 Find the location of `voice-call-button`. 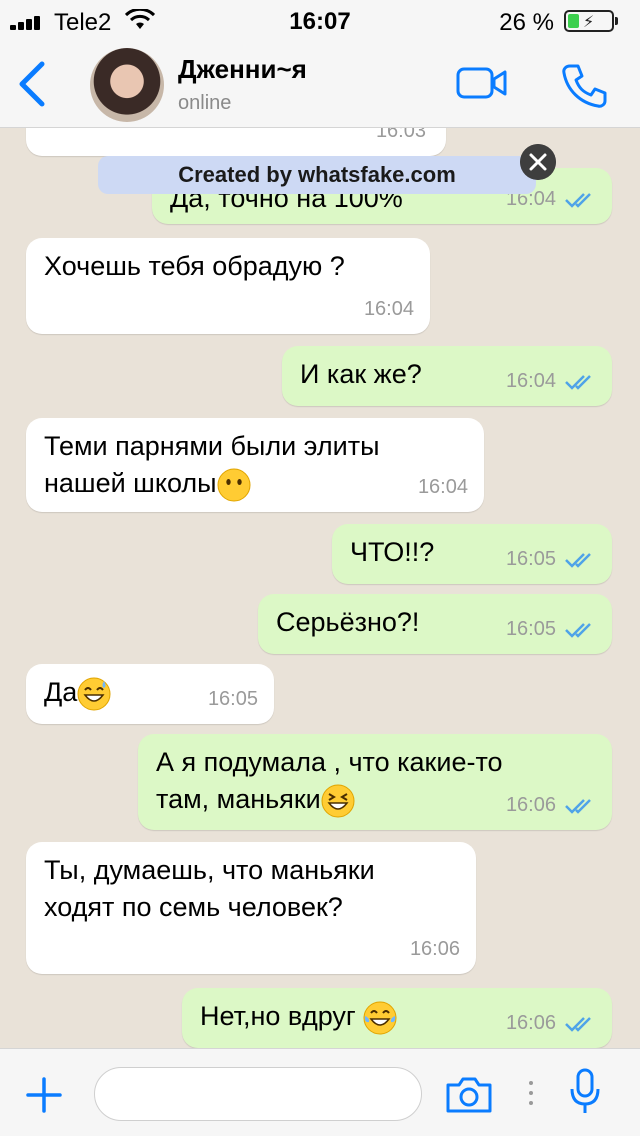

voice-call-button is located at coordinates (584, 86).